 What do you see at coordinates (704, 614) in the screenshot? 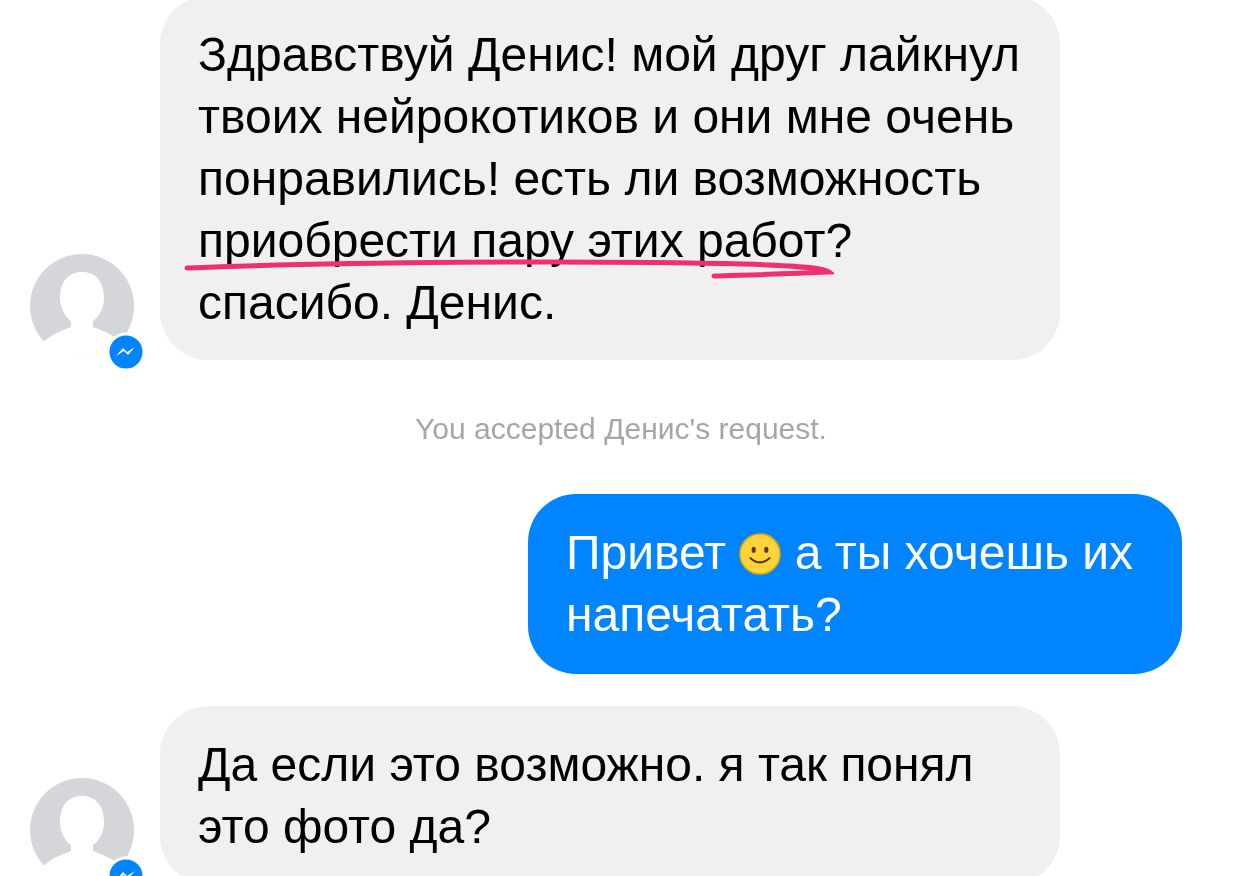
I see `message-text: напечатать?` at bounding box center [704, 614].